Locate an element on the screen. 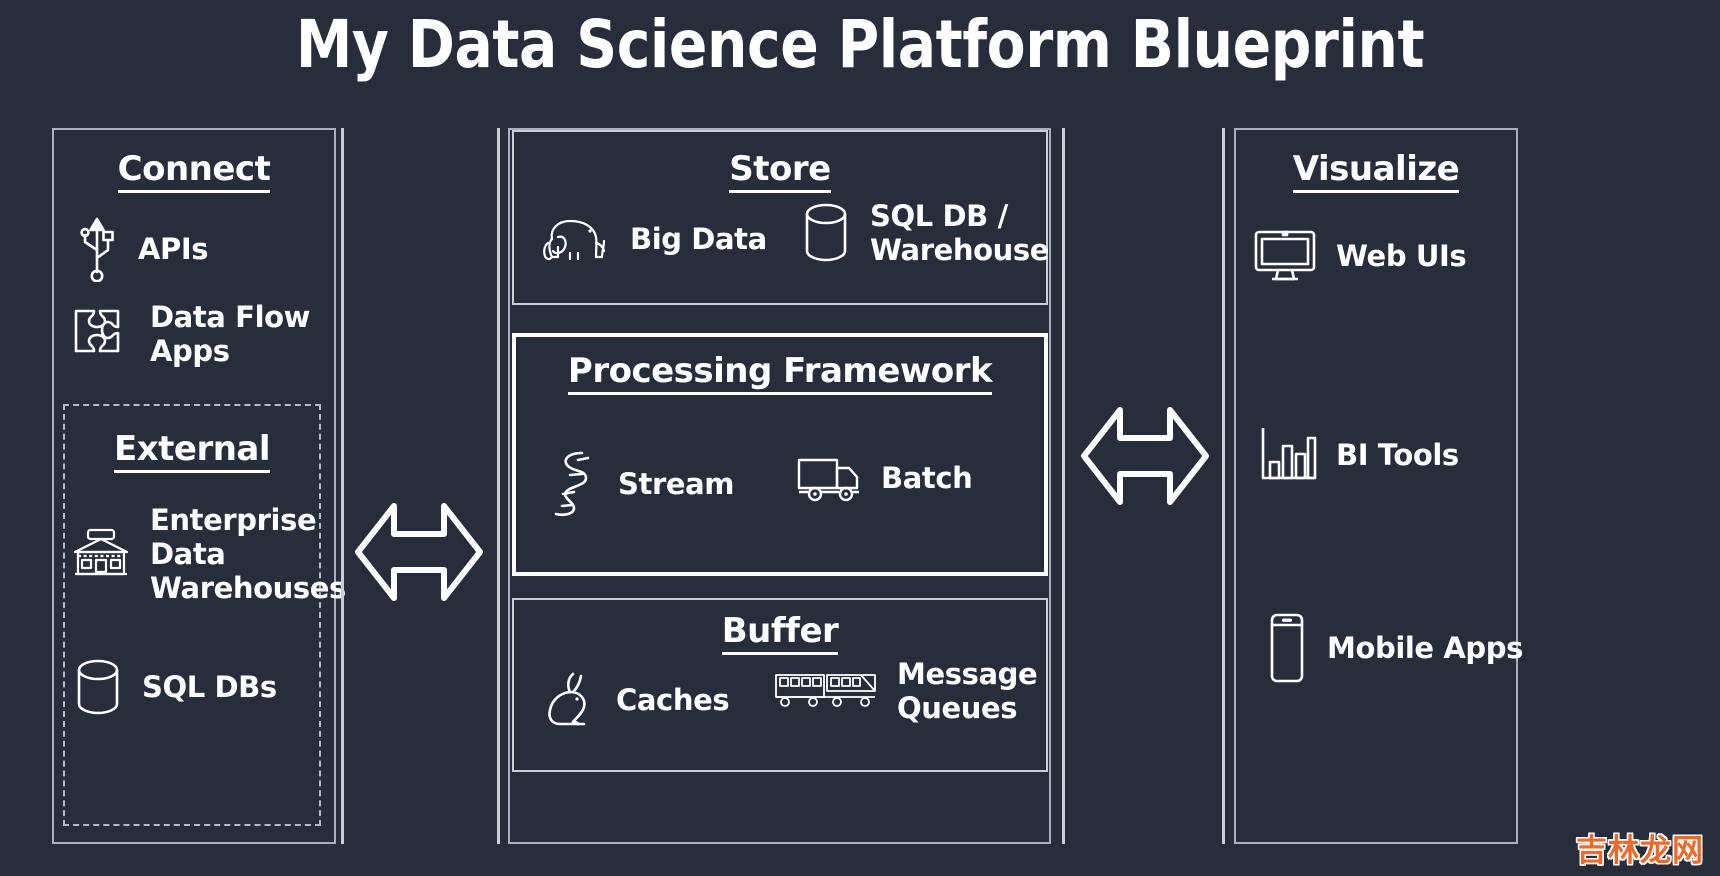  warehouse-building-icon is located at coordinates (101, 554).